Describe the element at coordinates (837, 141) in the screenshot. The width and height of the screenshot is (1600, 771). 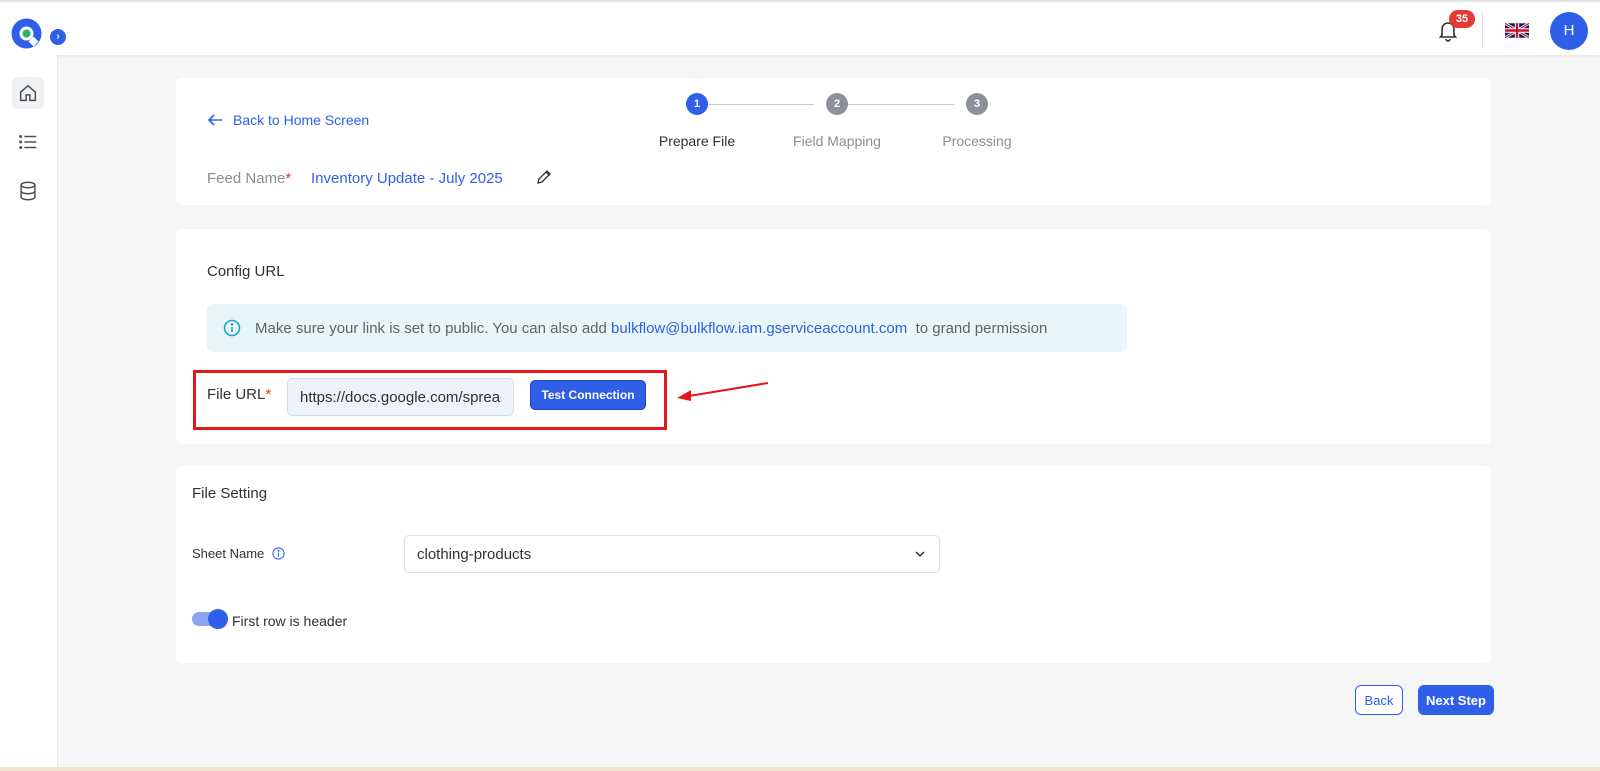
I see `step-2-label: Field Mapping` at that location.